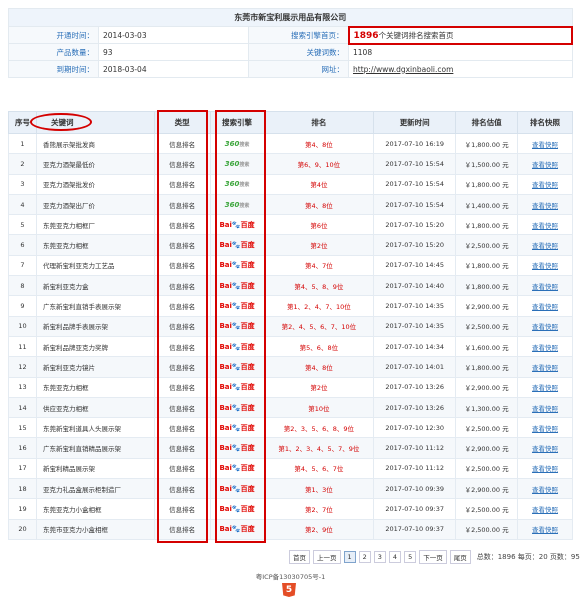 This screenshot has height=600, width=581. I want to click on row-keyword: 广东新宝利直销精品展示架, so click(95, 448).